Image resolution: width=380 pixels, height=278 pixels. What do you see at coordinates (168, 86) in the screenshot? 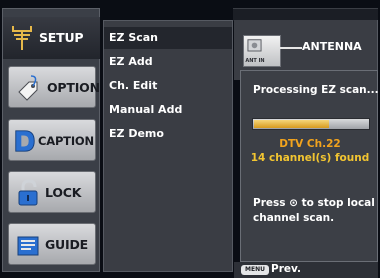
I see `menu-item-ch-edit: Ch. Edit` at bounding box center [168, 86].